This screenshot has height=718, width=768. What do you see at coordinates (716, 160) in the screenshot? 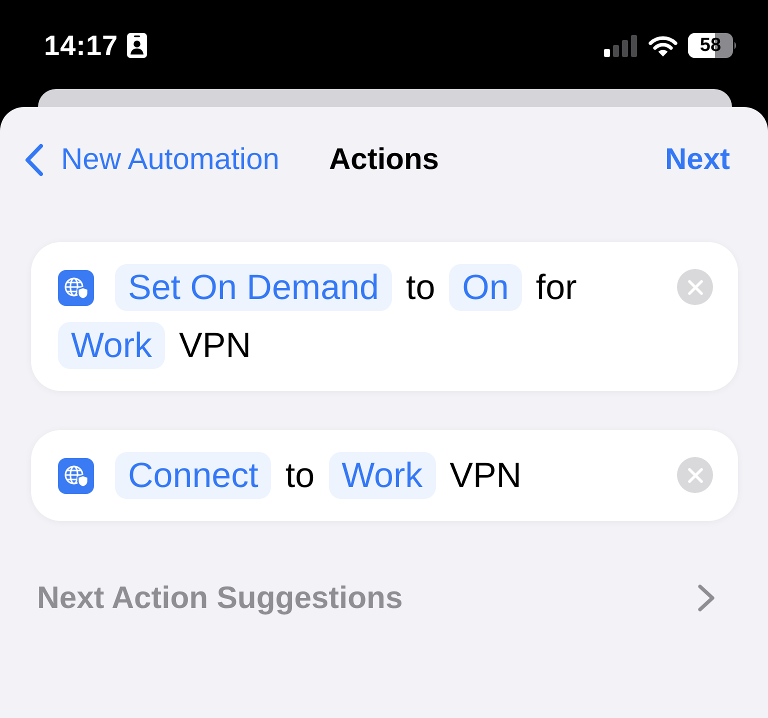
I see `next-button: Next` at bounding box center [716, 160].